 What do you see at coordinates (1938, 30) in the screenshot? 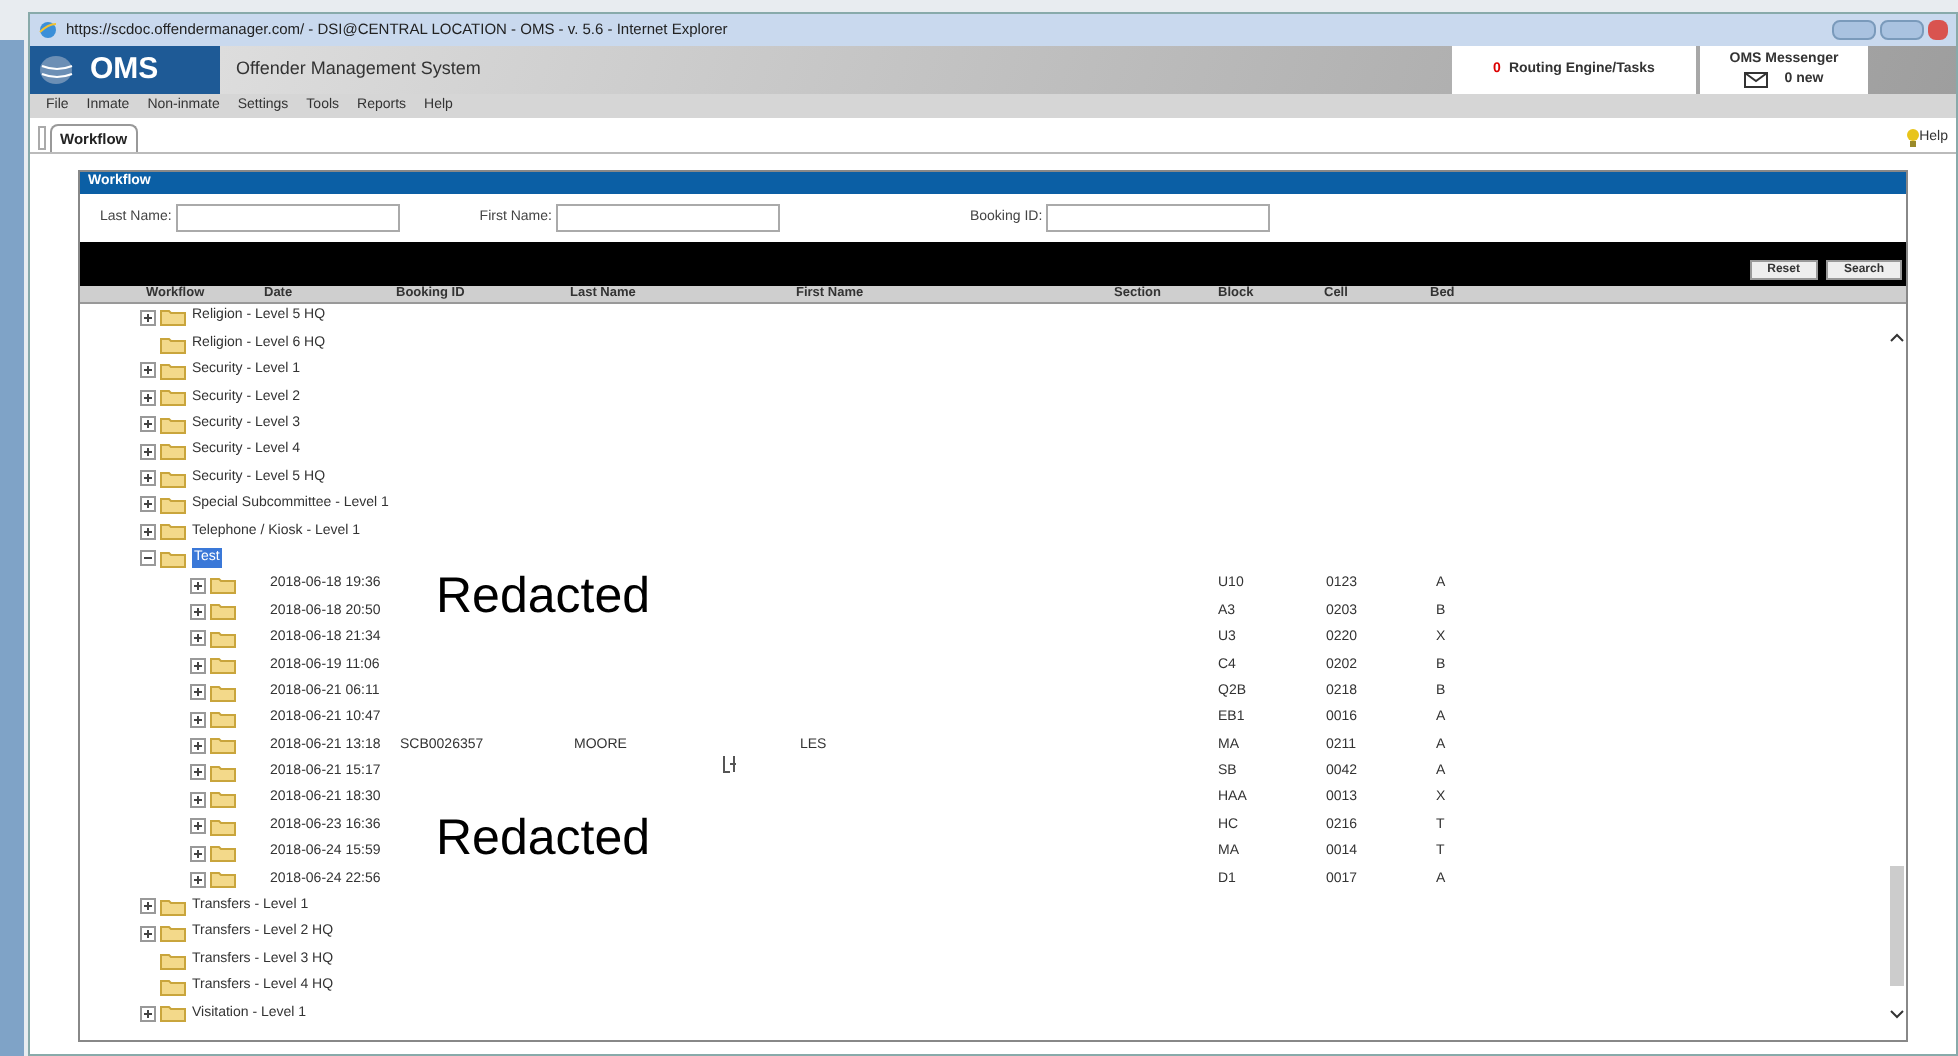
I see `close-button` at bounding box center [1938, 30].